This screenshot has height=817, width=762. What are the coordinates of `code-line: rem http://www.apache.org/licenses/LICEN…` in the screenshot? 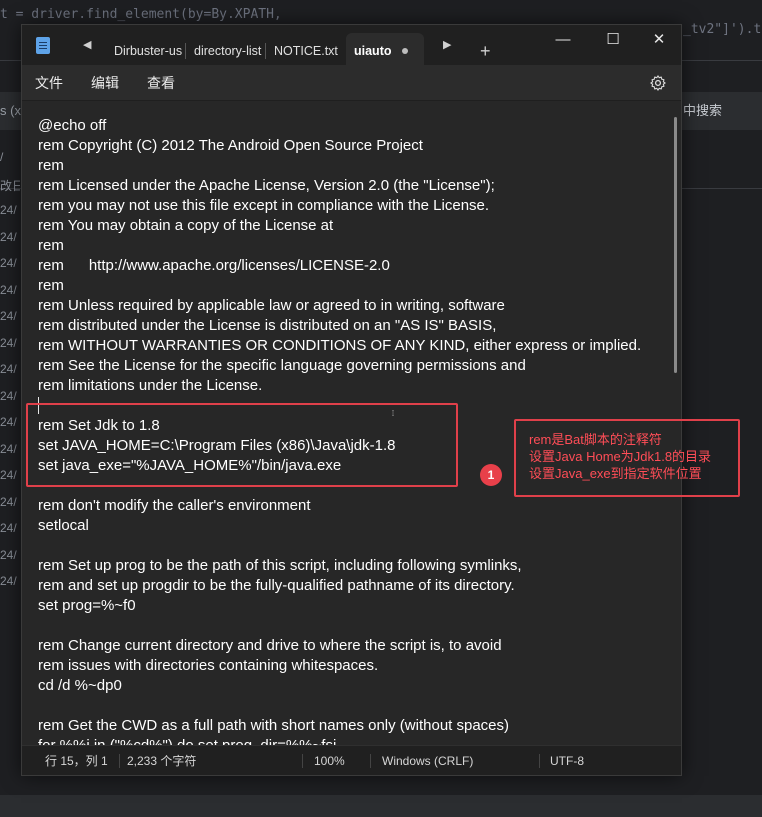 It's located at (214, 265).